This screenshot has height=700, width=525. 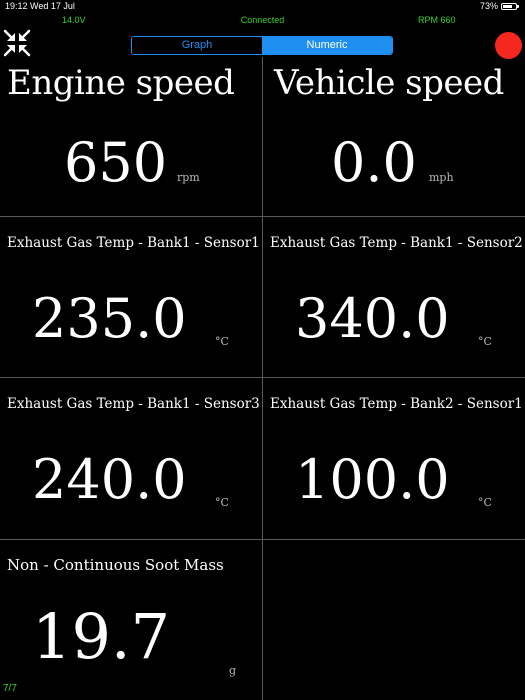 What do you see at coordinates (197, 45) in the screenshot?
I see `tab-graph: Graph` at bounding box center [197, 45].